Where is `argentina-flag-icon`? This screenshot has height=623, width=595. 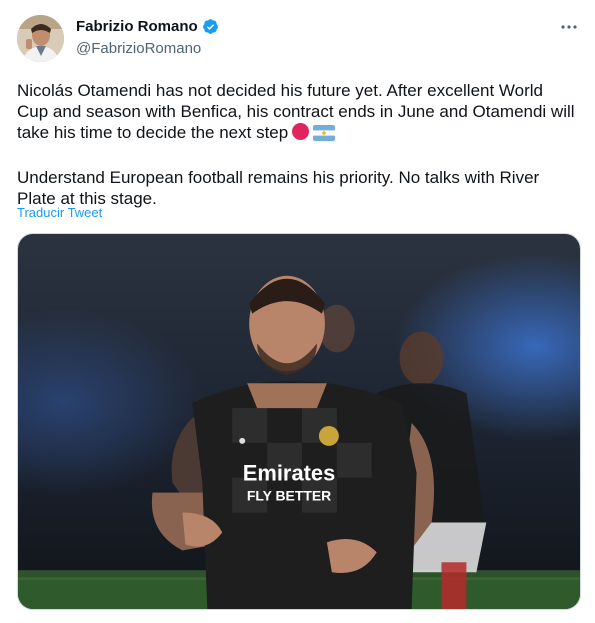
argentina-flag-icon is located at coordinates (324, 135).